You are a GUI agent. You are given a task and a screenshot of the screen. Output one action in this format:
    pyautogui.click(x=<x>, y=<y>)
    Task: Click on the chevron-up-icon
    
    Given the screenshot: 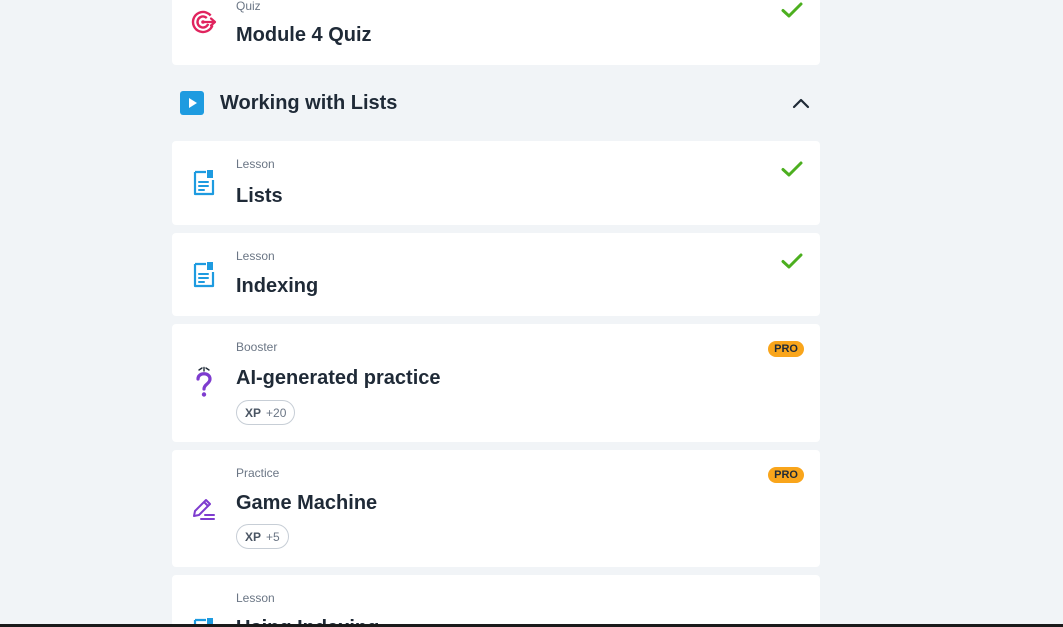 What is the action you would take?
    pyautogui.click(x=801, y=103)
    